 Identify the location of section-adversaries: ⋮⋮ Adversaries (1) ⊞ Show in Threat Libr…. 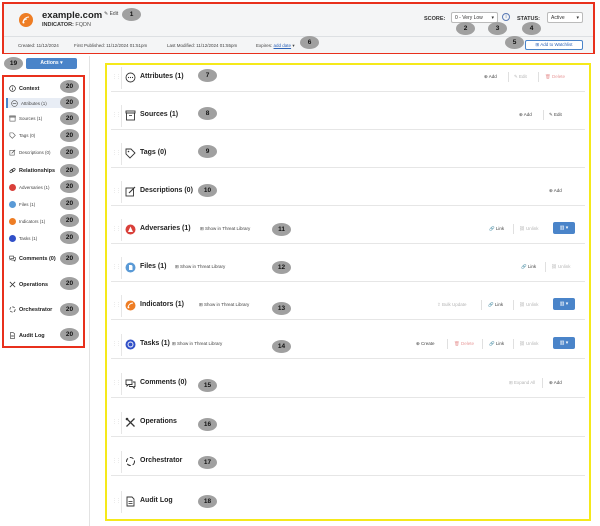
(348, 230).